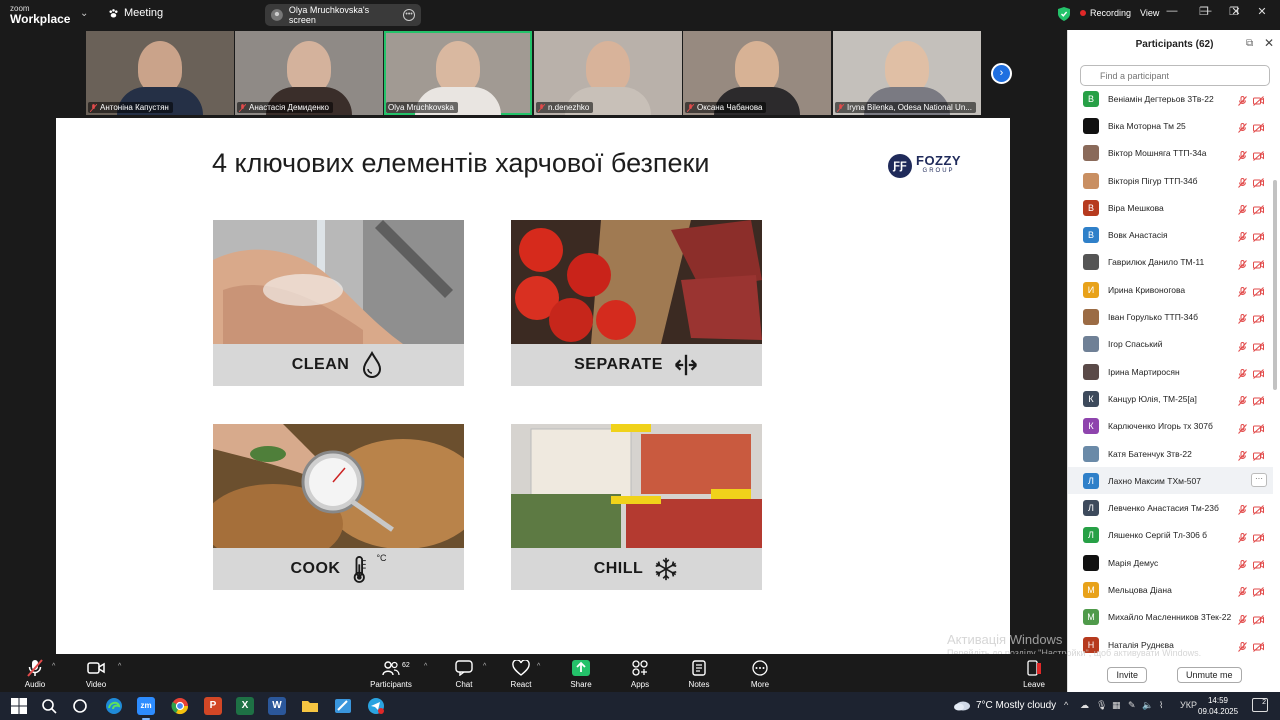 This screenshot has width=1280, height=720. I want to click on word-app-icon: W, so click(277, 706).